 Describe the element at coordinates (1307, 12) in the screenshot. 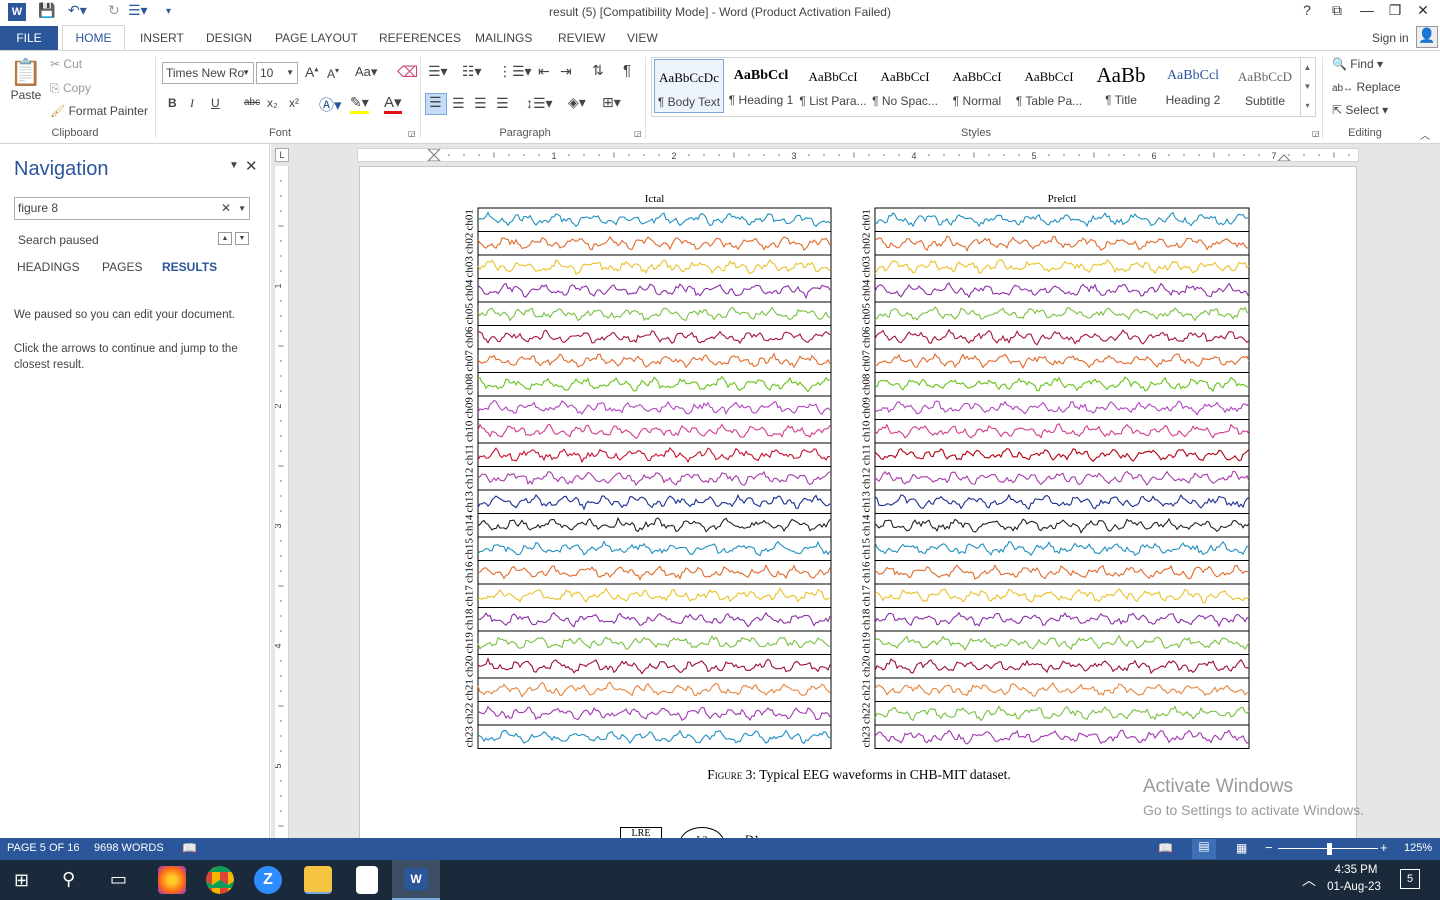

I see `help-button: ?` at that location.